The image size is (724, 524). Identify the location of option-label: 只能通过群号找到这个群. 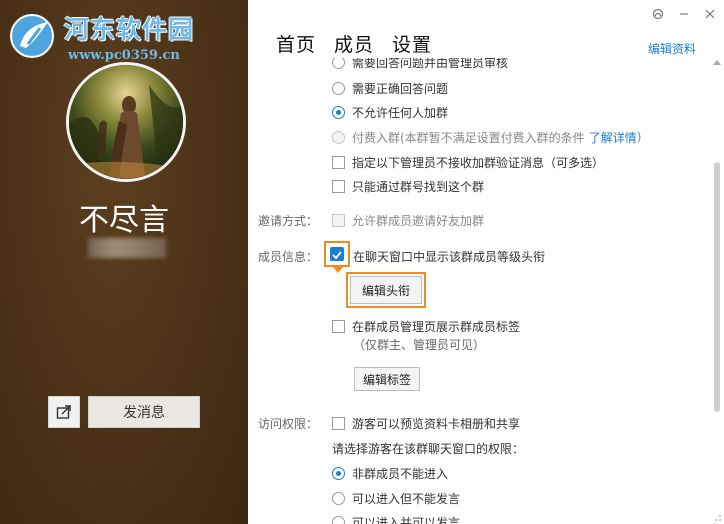
(418, 186).